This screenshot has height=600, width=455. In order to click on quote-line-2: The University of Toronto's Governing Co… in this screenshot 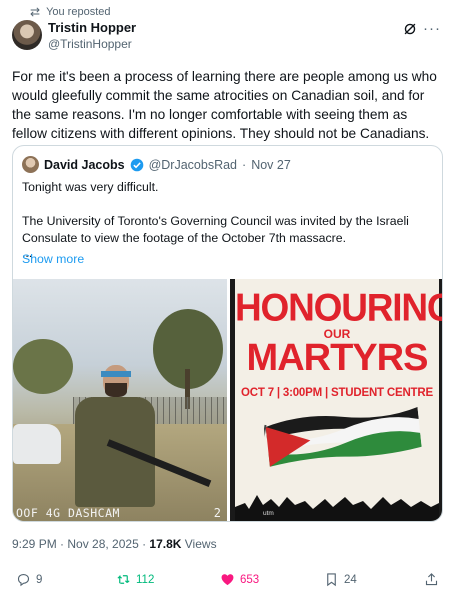, I will do `click(215, 229)`.